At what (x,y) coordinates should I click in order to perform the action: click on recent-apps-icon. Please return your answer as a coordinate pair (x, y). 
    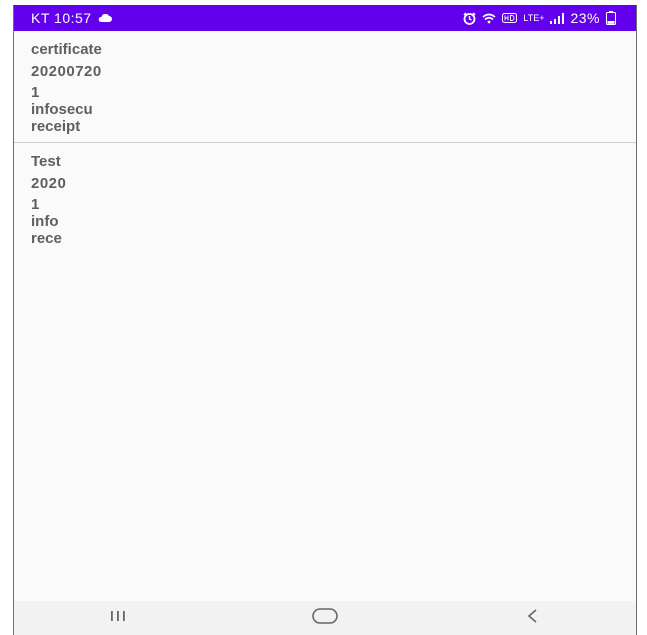
    Looking at the image, I should click on (118, 618).